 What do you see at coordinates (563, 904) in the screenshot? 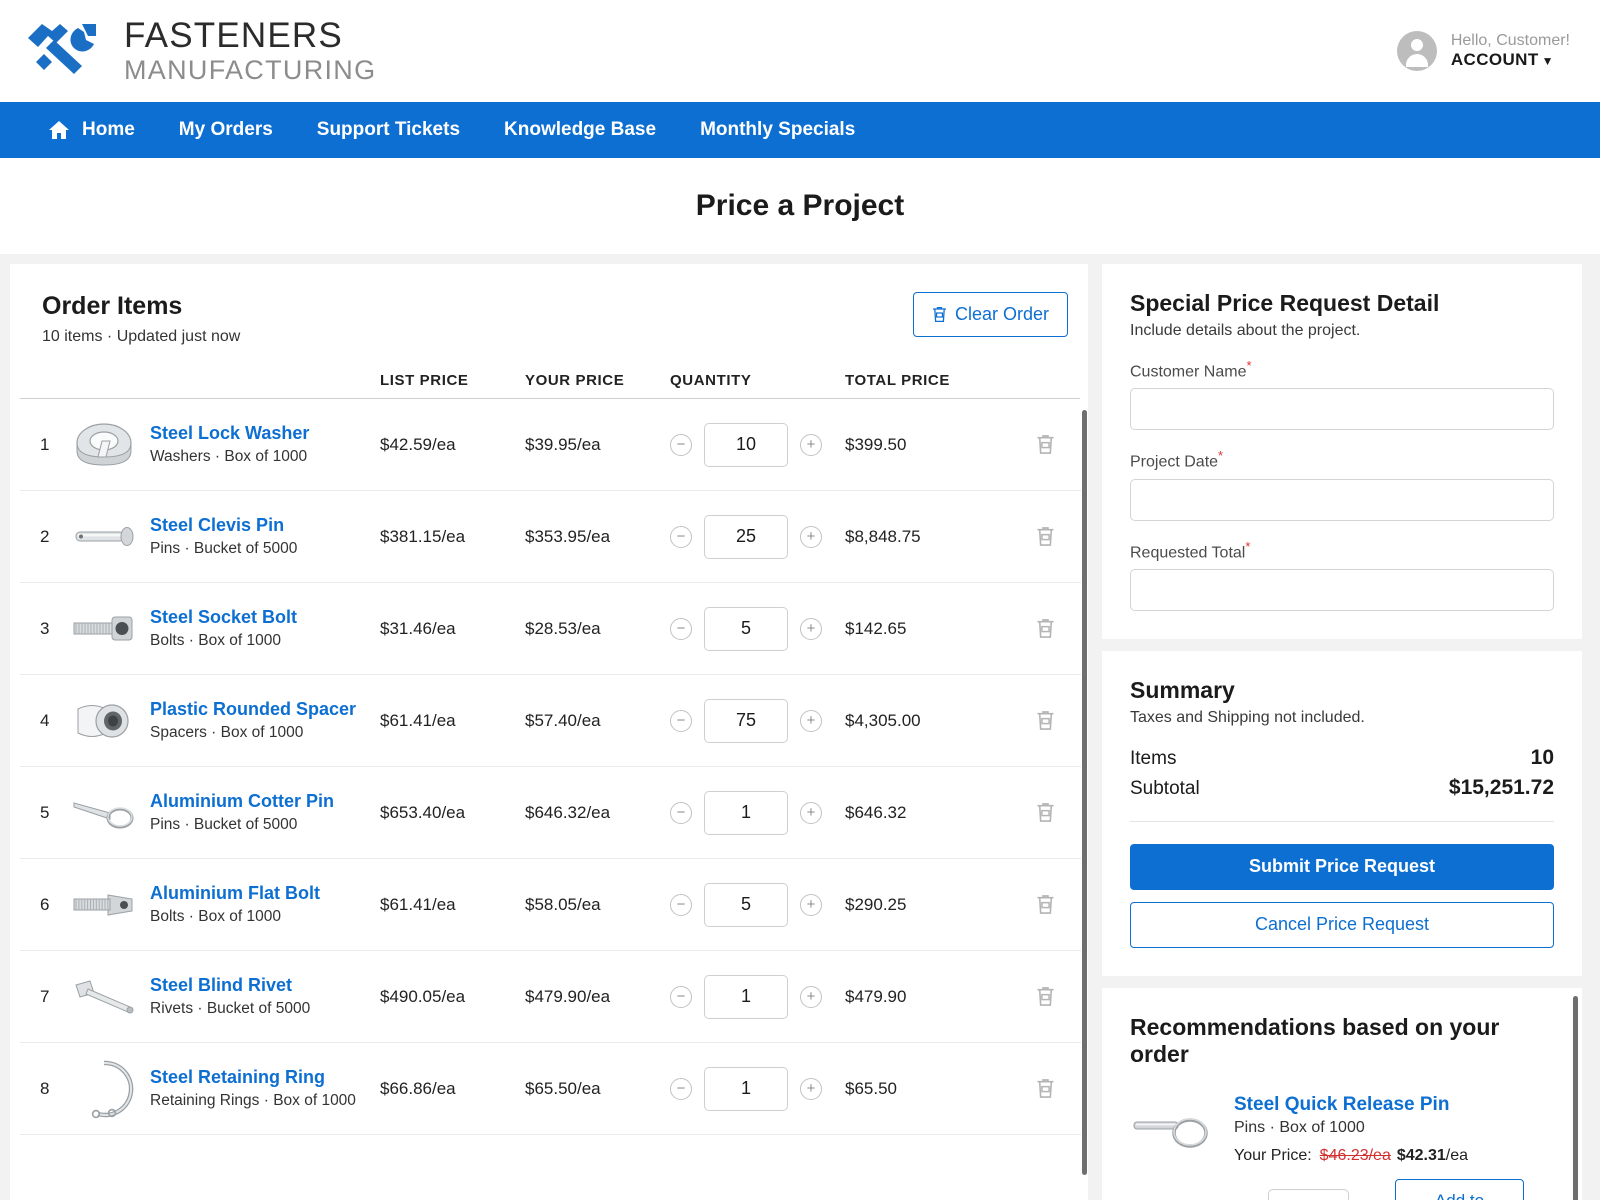
I see `row-your-price: $58.05/ea` at bounding box center [563, 904].